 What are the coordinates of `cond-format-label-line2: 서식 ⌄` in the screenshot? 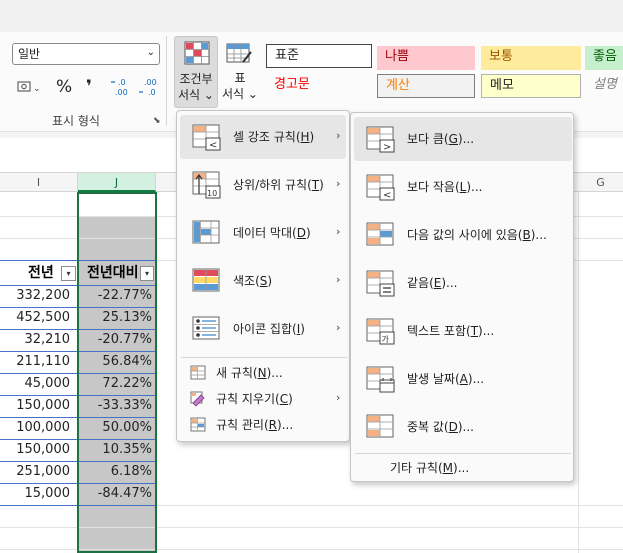 It's located at (196, 95).